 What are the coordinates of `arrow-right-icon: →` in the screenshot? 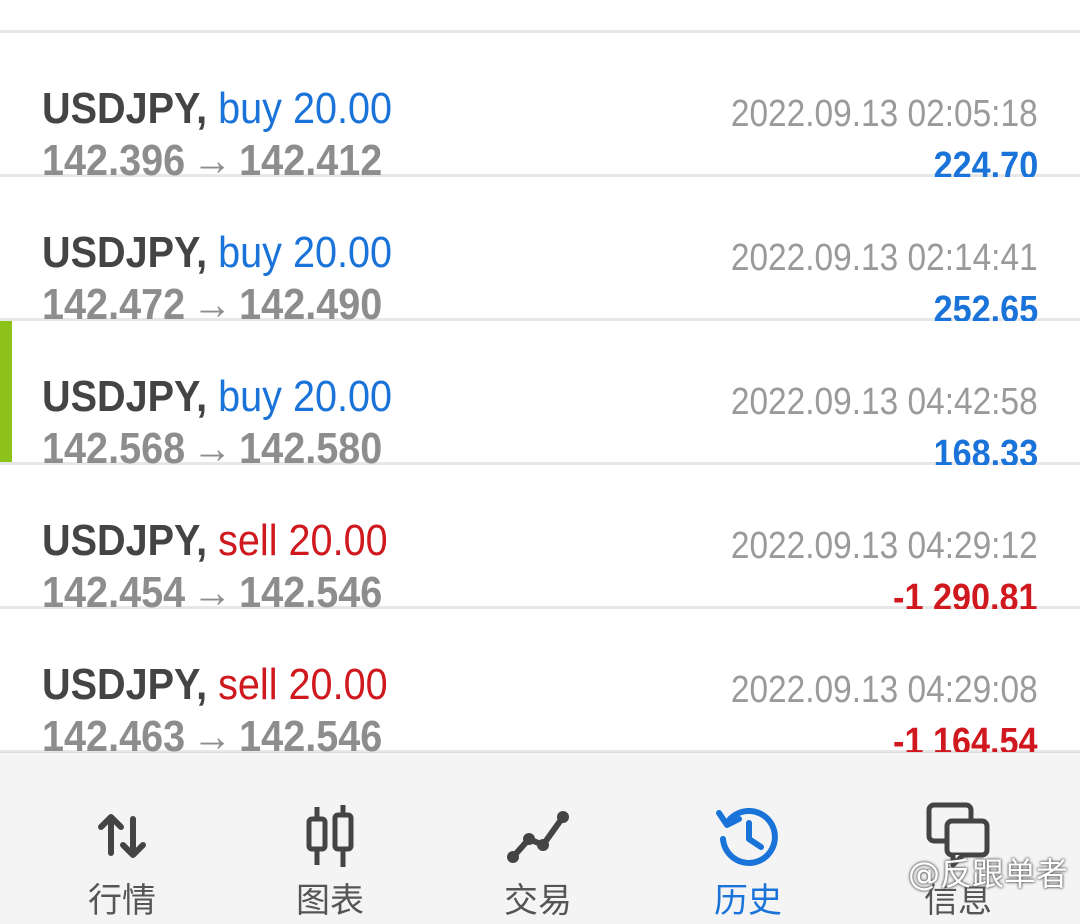 It's located at (212, 732).